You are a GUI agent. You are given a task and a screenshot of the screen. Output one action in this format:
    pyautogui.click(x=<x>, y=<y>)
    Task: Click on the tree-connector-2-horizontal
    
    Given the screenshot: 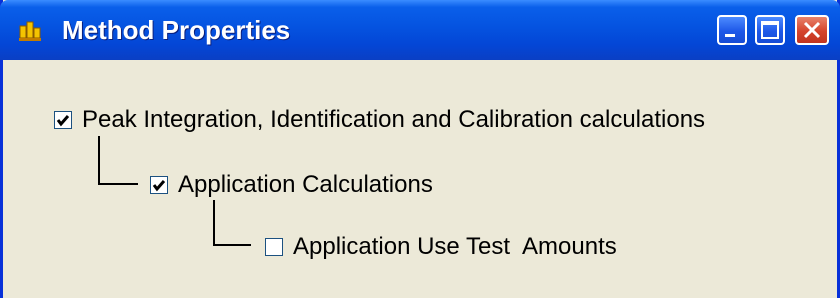 What is the action you would take?
    pyautogui.click(x=232, y=245)
    